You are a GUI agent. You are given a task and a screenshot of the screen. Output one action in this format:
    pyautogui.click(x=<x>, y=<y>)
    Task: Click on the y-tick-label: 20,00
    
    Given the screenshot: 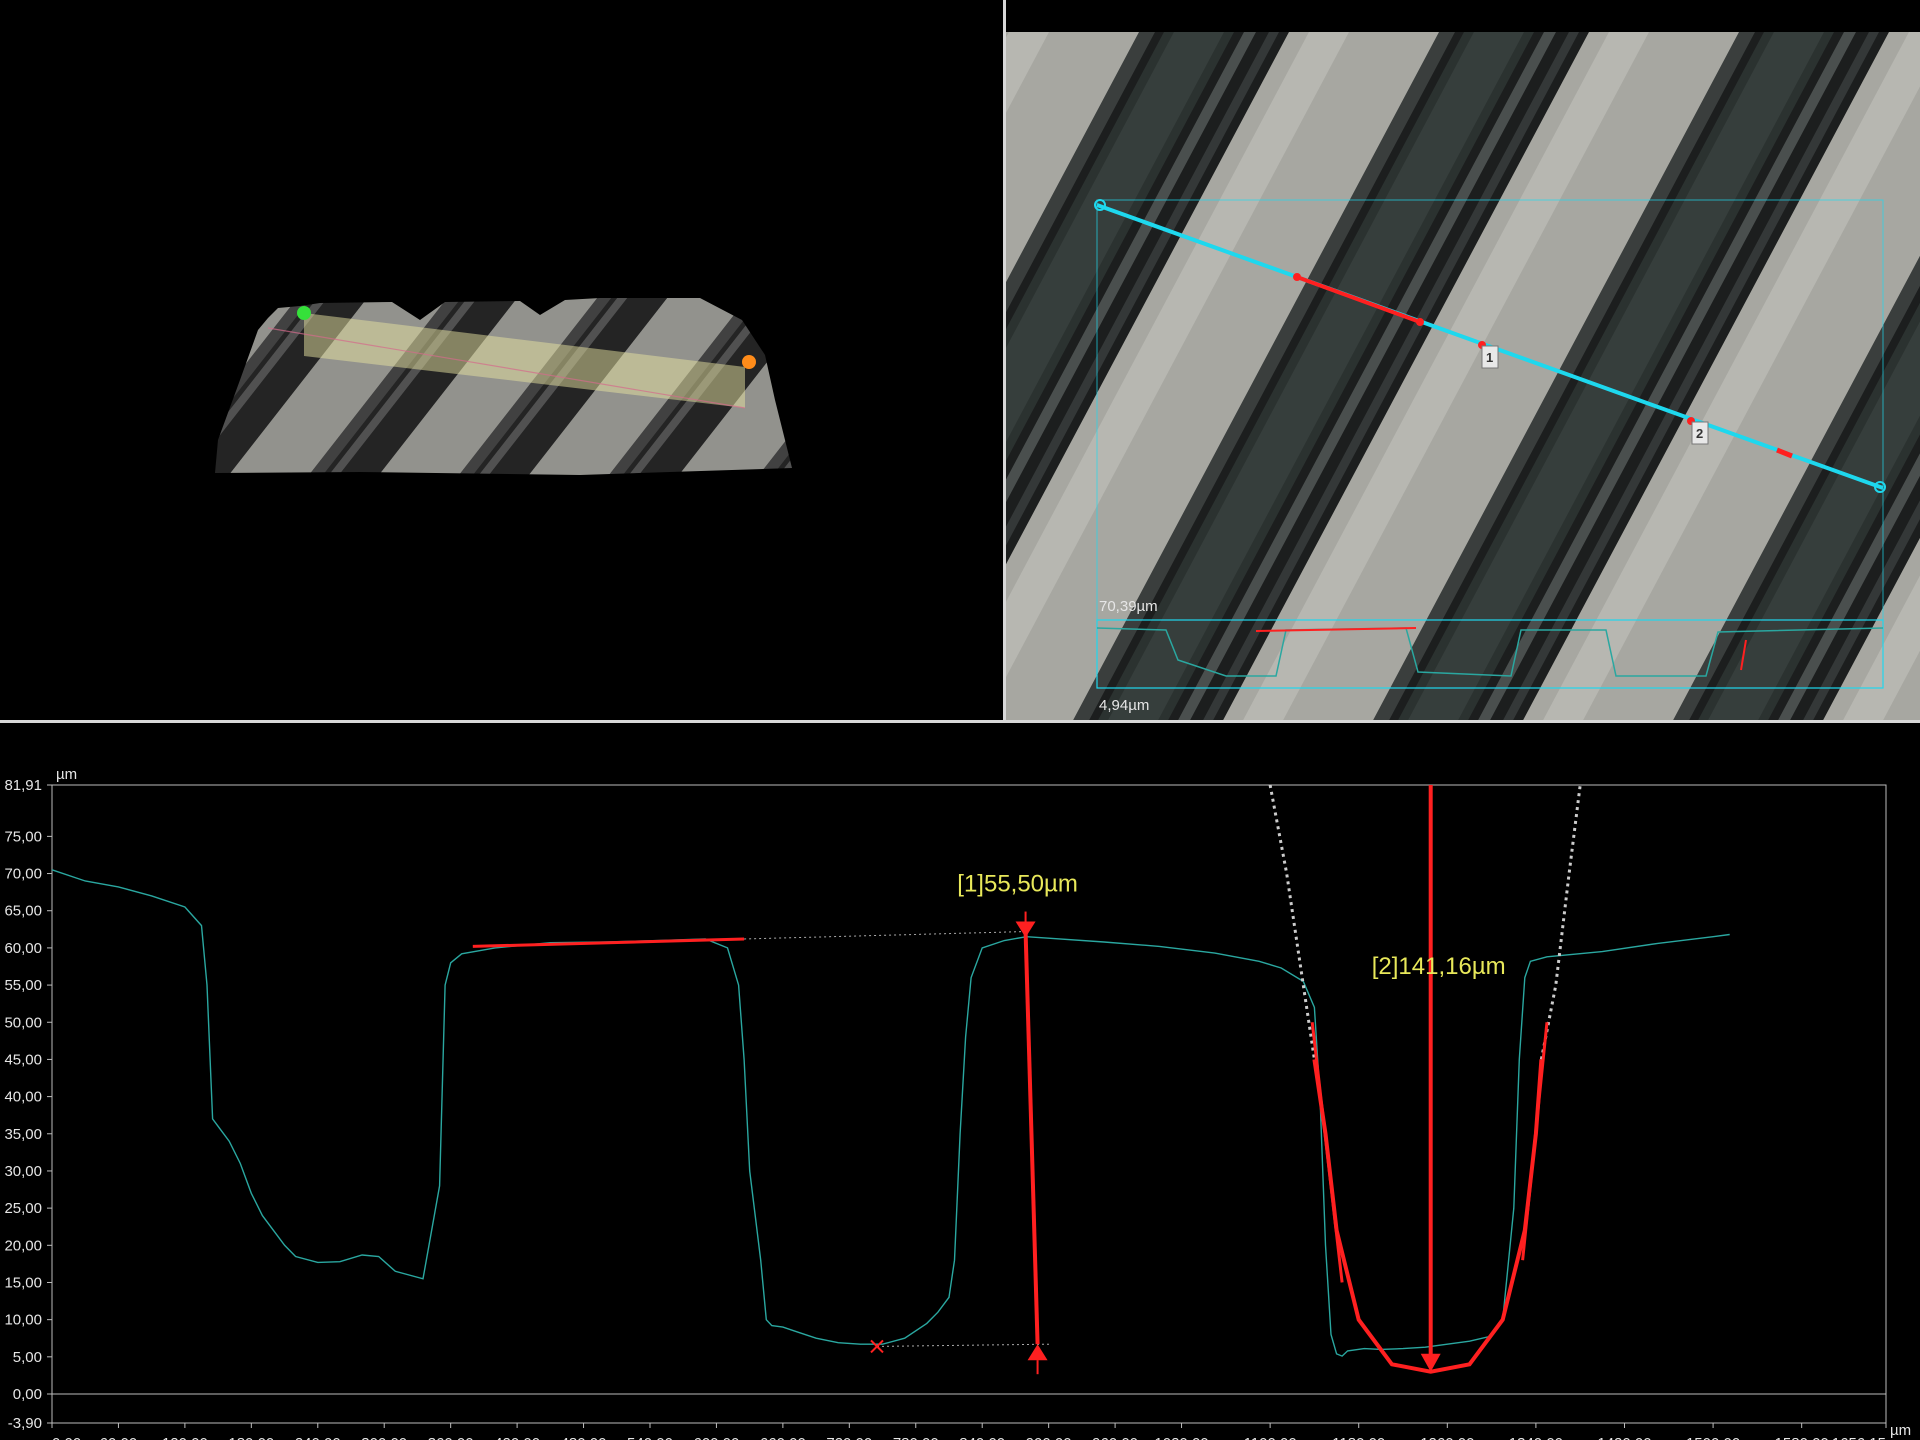 What is the action you would take?
    pyautogui.click(x=23, y=1245)
    